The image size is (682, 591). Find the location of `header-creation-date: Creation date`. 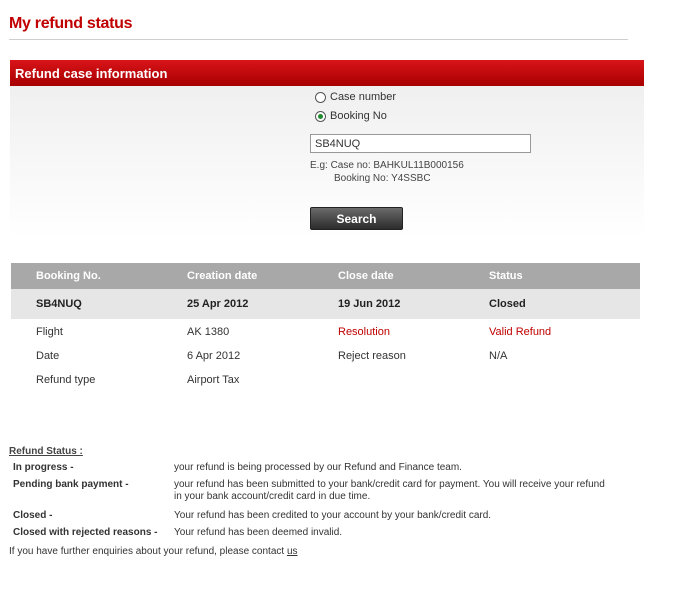

header-creation-date: Creation date is located at coordinates (222, 276).